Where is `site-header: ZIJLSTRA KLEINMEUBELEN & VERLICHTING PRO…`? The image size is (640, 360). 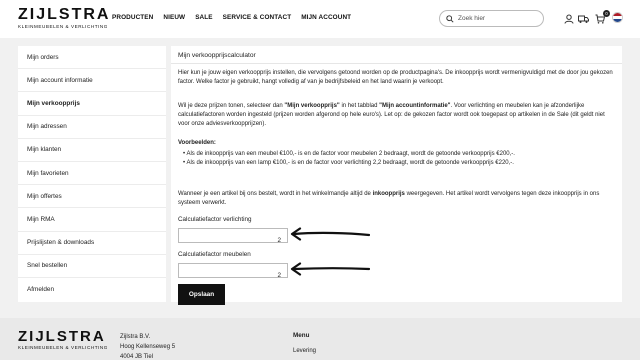 site-header: ZIJLSTRA KLEINMEUBELEN & VERLICHTING PRO… is located at coordinates (320, 19).